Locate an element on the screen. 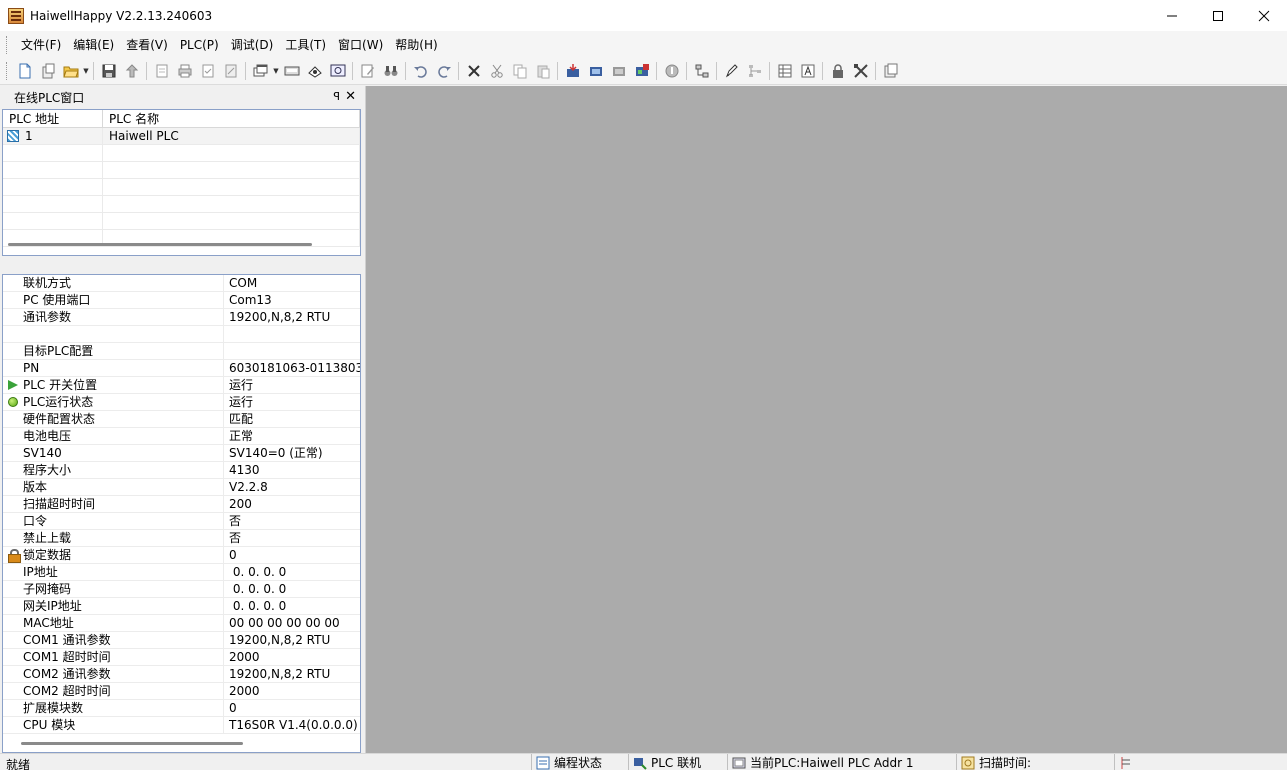 The image size is (1287, 770). download-button is located at coordinates (572, 71).